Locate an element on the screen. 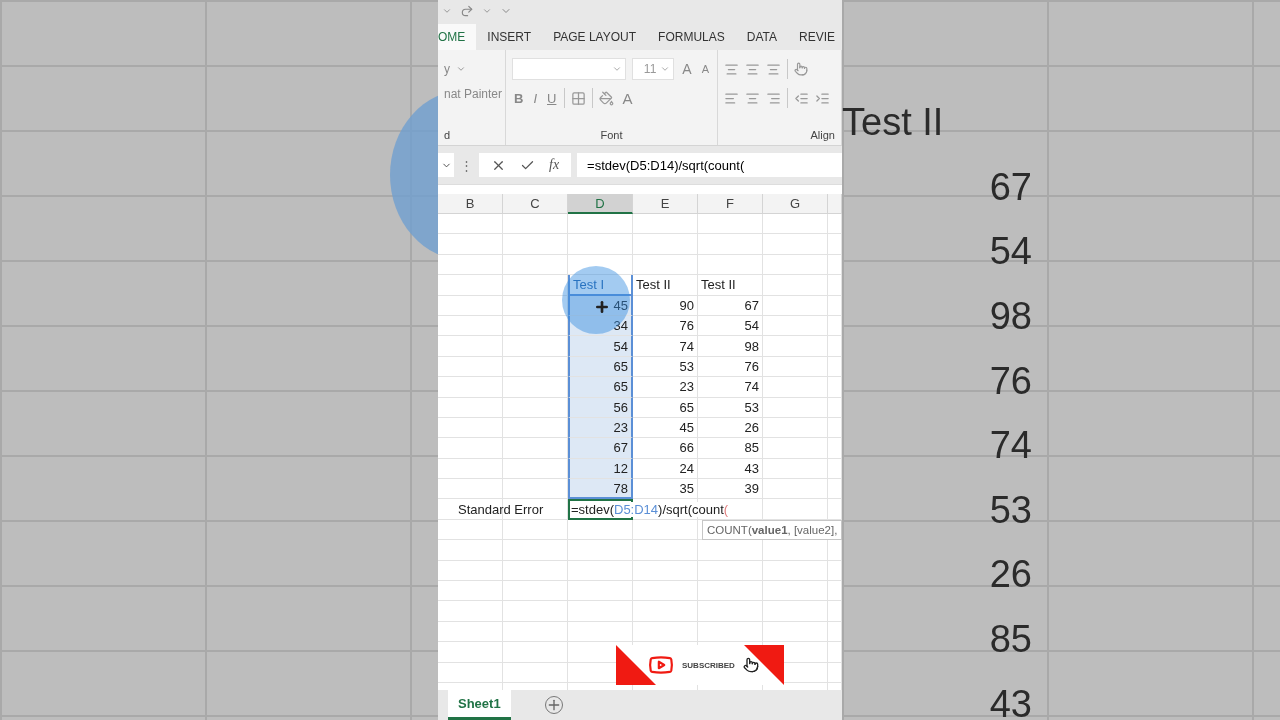  more-icon: ⋮ is located at coordinates (466, 165).